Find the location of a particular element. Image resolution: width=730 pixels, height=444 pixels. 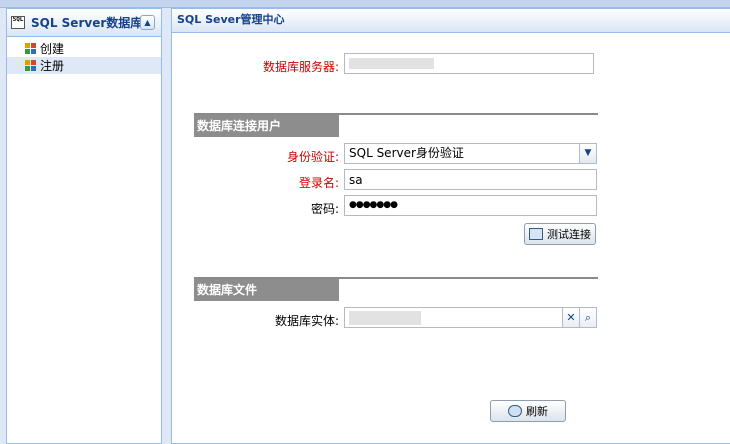

refresh-label: 刷新 is located at coordinates (537, 411).